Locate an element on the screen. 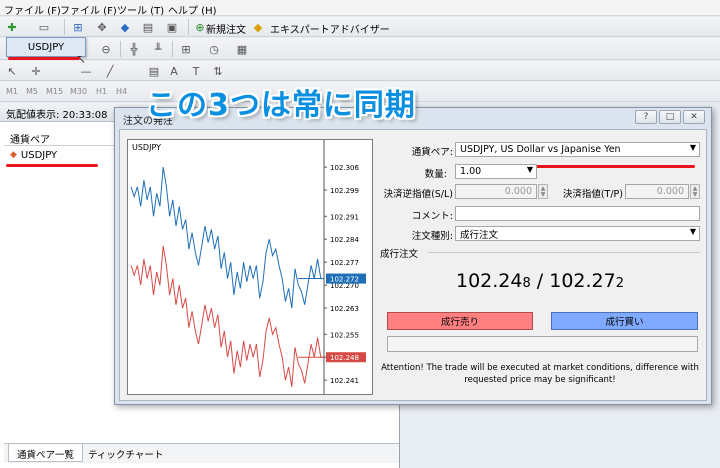 This screenshot has height=468, width=720. timeframe-h1: H1 is located at coordinates (101, 91).